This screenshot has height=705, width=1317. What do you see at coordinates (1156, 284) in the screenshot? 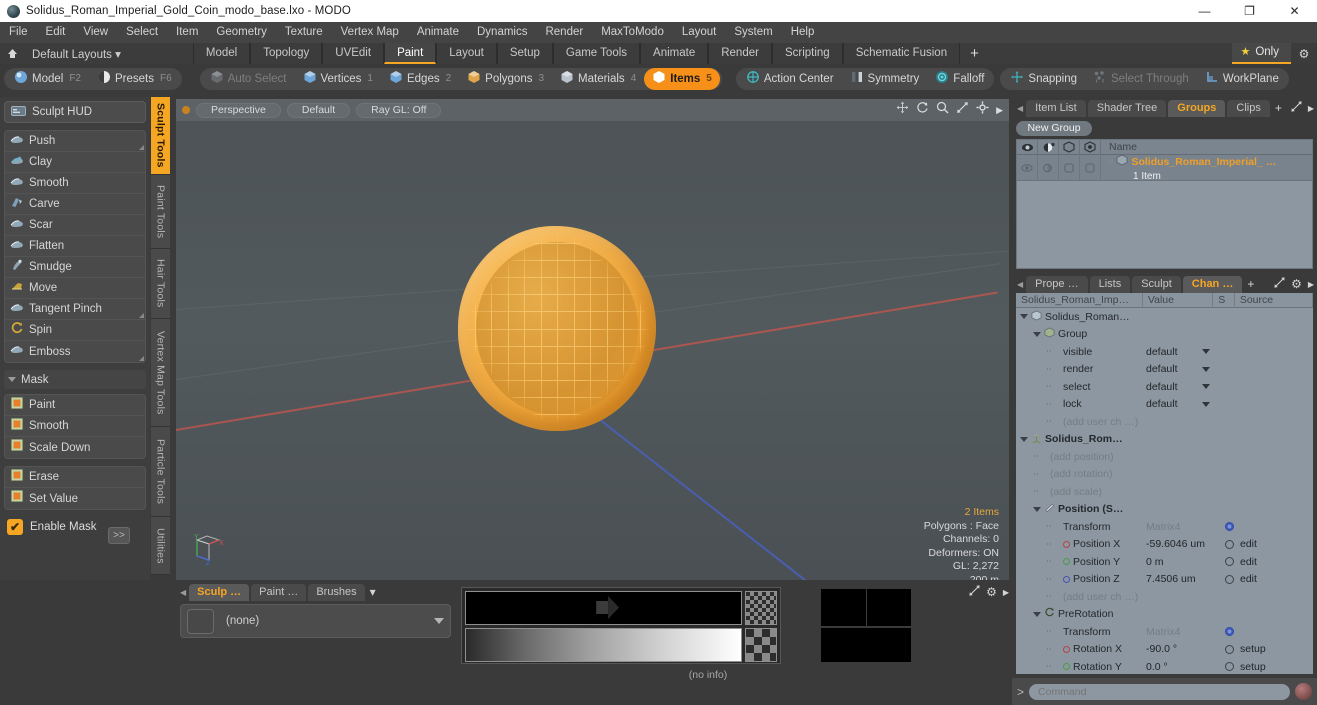
I see `right-tab-sculpt: Sculpt` at bounding box center [1156, 284].